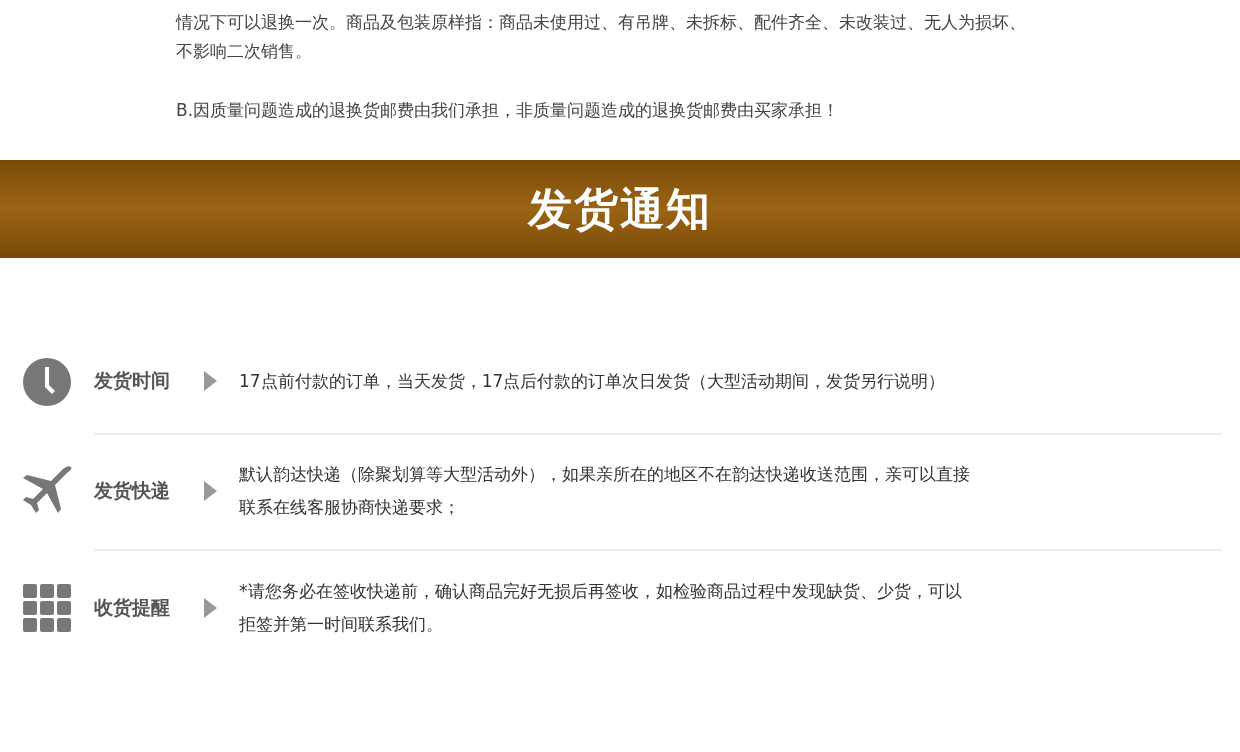 The height and width of the screenshot is (752, 1240). I want to click on row-text: 默认韵达快递（除聚划算等大型活动外），如果亲所在的地区不在韵达快递收送范围，亲可以直接 联系在线客服协商快递要求；, so click(604, 491).